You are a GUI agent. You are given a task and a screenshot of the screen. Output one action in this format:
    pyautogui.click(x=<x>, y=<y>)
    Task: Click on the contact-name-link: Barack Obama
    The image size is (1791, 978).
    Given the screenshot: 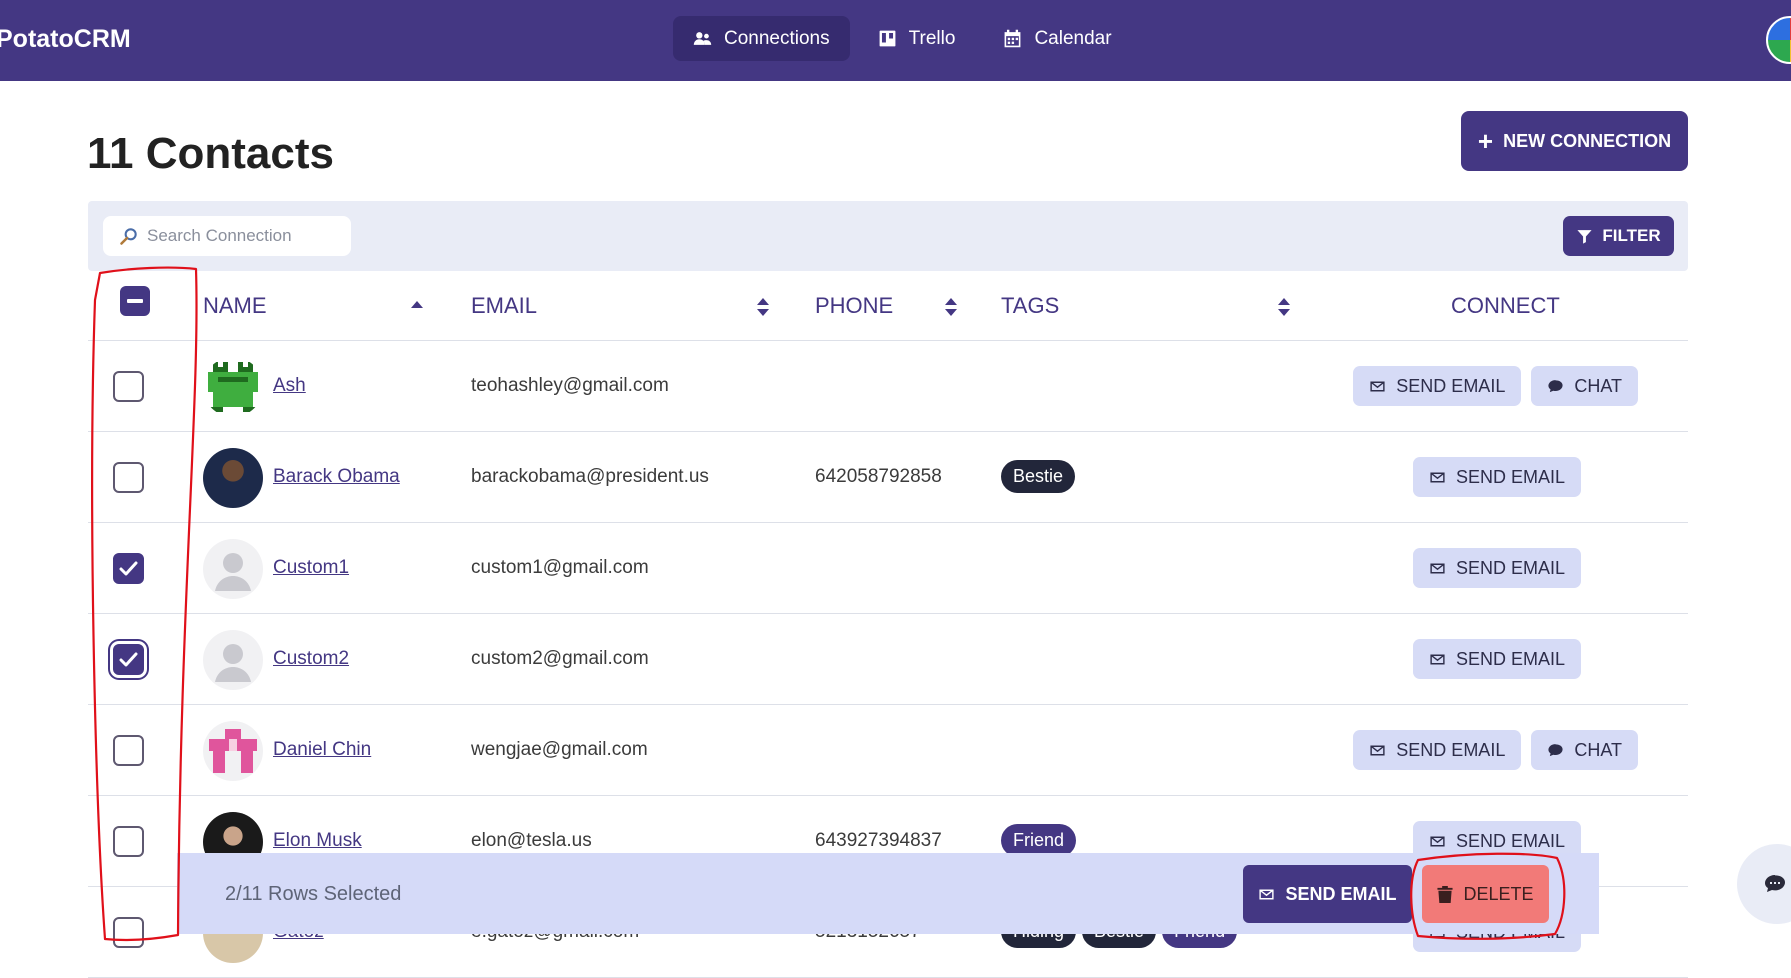 What is the action you would take?
    pyautogui.click(x=336, y=477)
    